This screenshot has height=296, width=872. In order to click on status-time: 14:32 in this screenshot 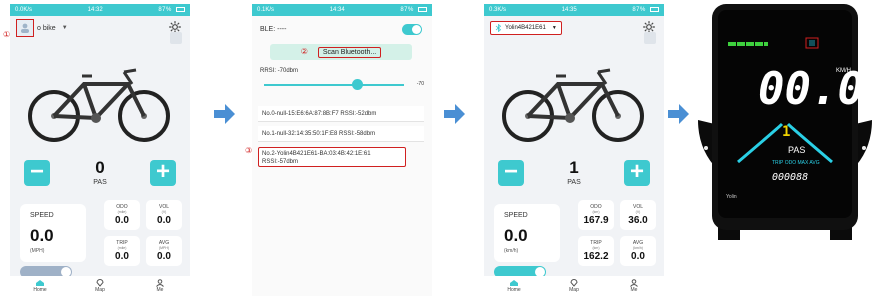, I will do `click(95, 10)`.